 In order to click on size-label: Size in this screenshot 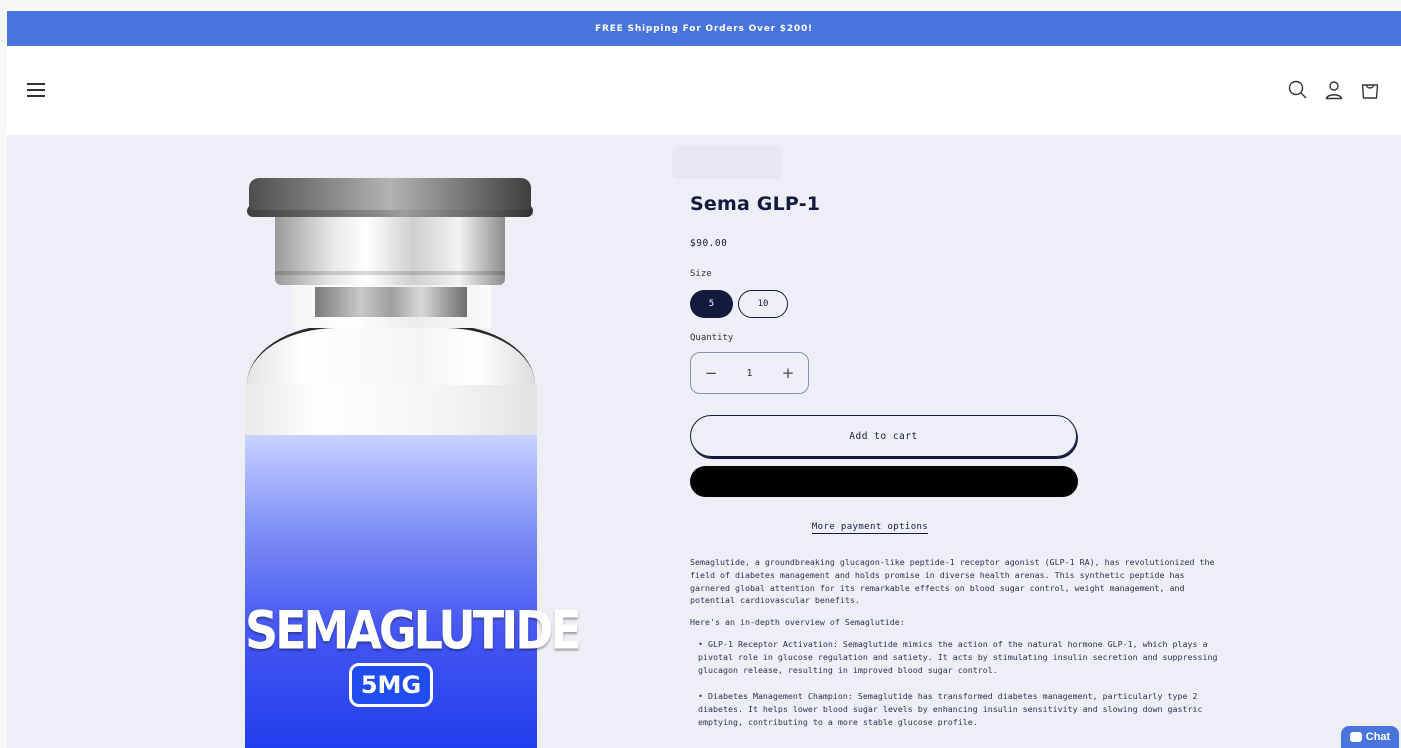, I will do `click(701, 274)`.